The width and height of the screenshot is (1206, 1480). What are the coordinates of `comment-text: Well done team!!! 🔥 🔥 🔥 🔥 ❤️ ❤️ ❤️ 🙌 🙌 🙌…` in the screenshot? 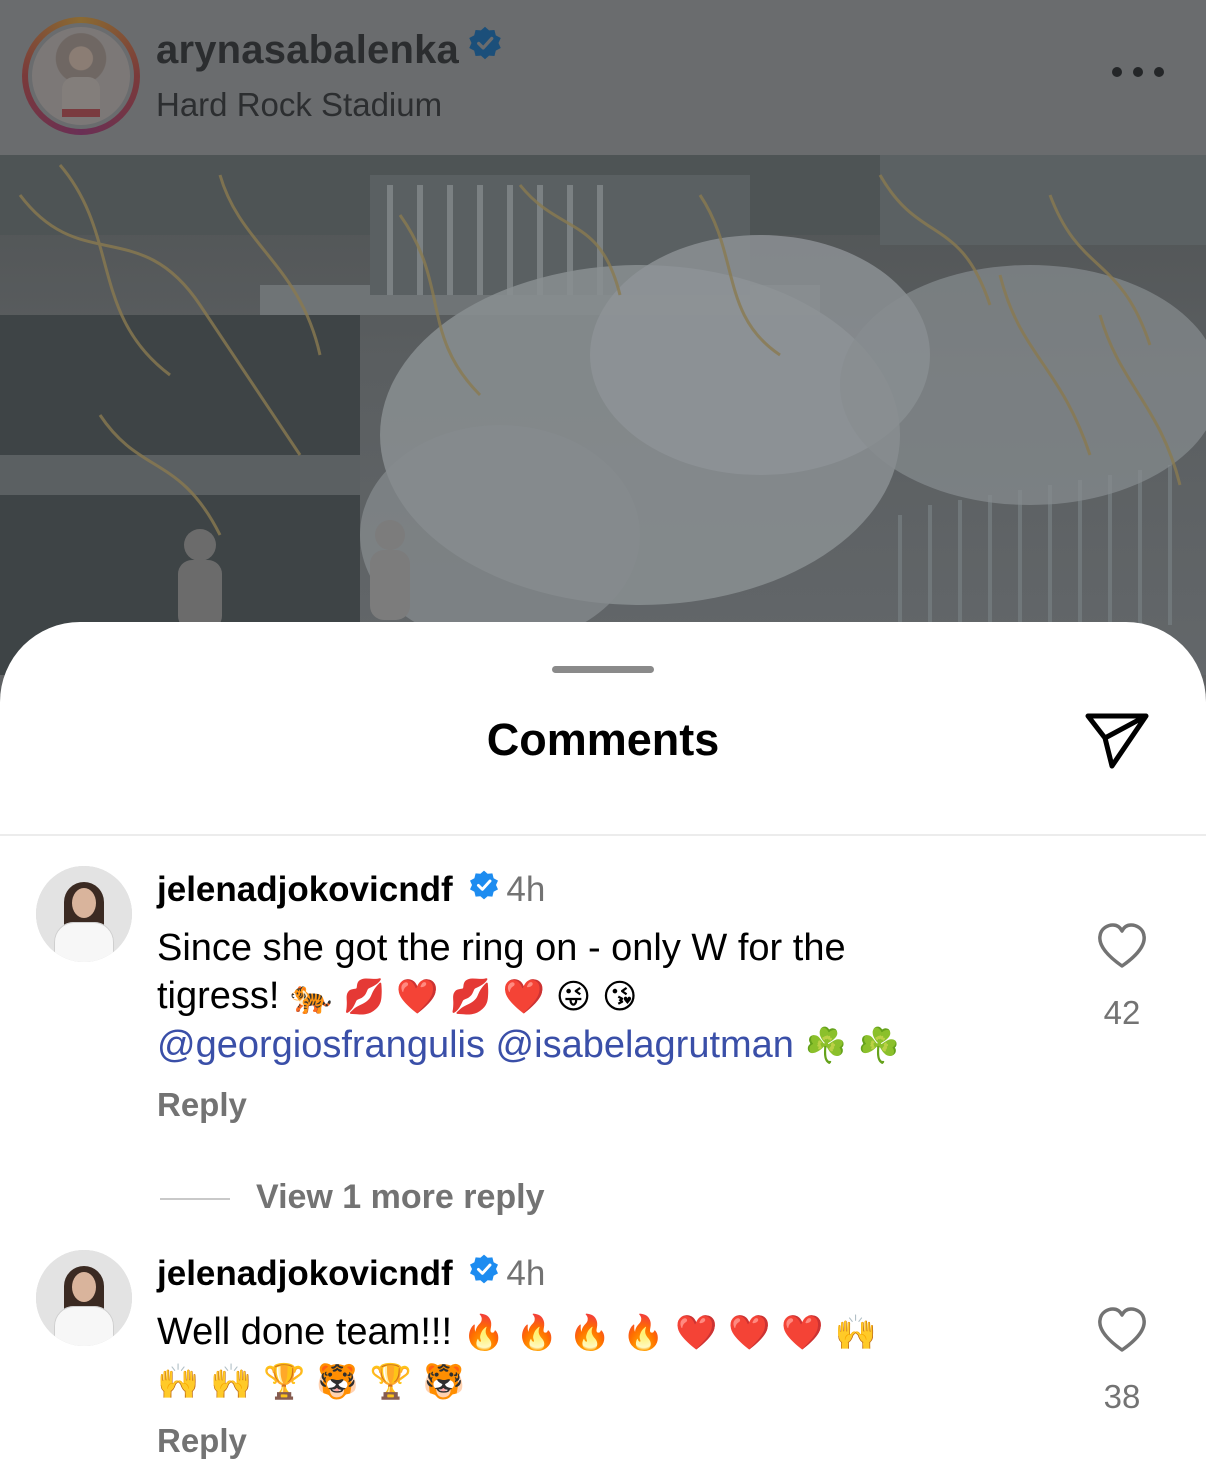 It's located at (607, 1357).